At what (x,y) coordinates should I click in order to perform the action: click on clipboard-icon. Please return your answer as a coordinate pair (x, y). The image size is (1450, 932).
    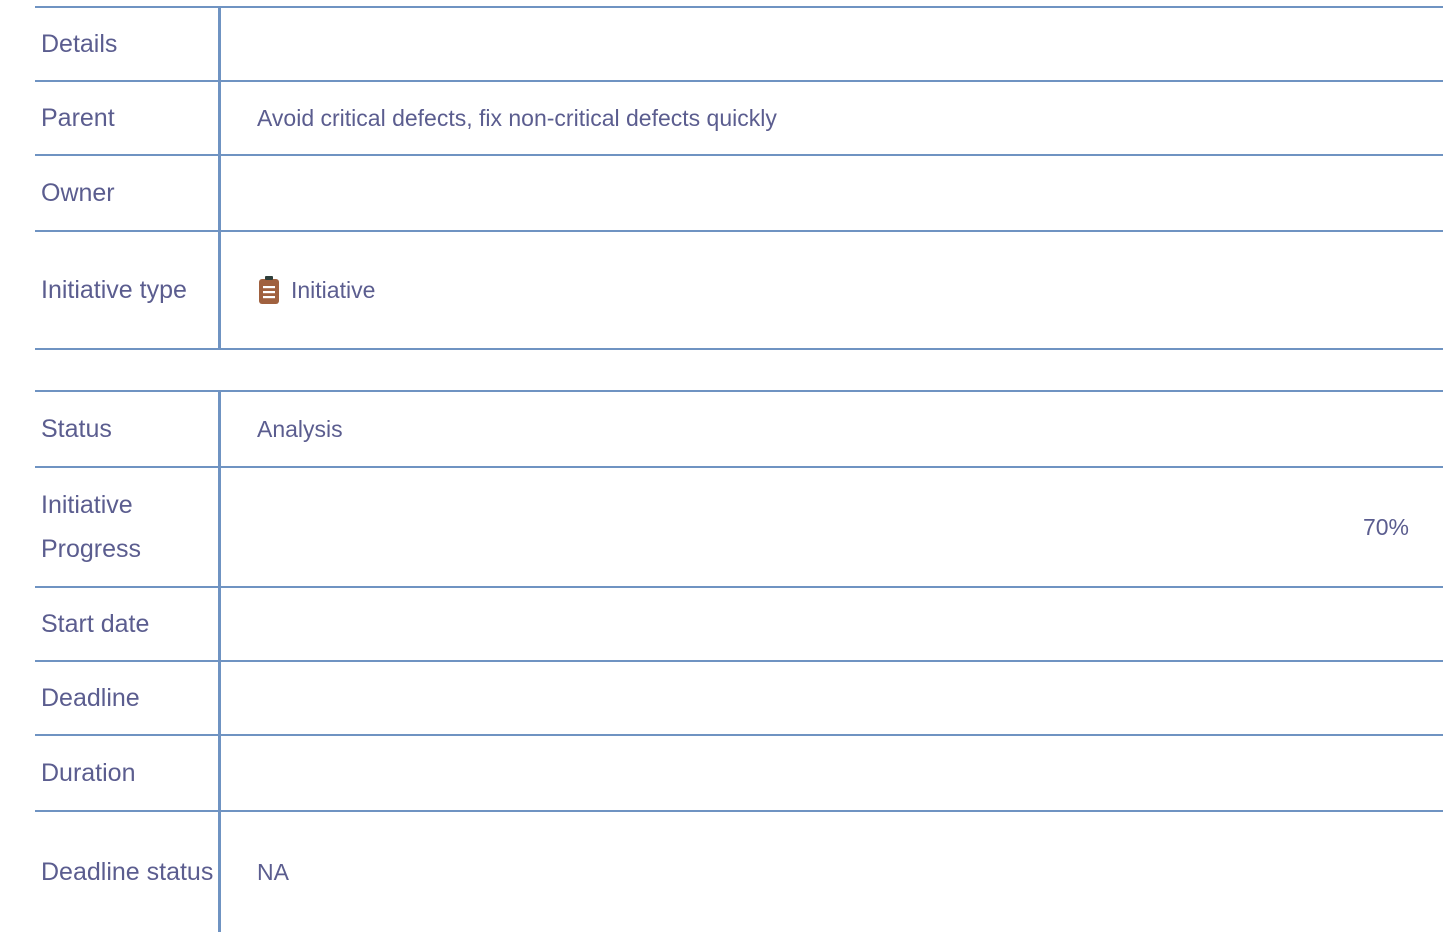
    Looking at the image, I should click on (269, 290).